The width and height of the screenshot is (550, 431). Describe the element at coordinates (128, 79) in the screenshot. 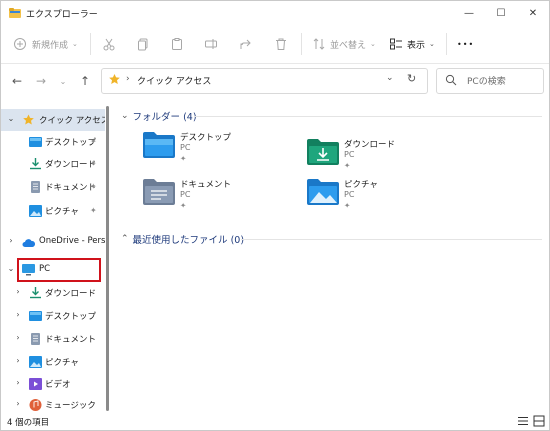

I see `breadcrumb-chevron-icon: ›` at that location.